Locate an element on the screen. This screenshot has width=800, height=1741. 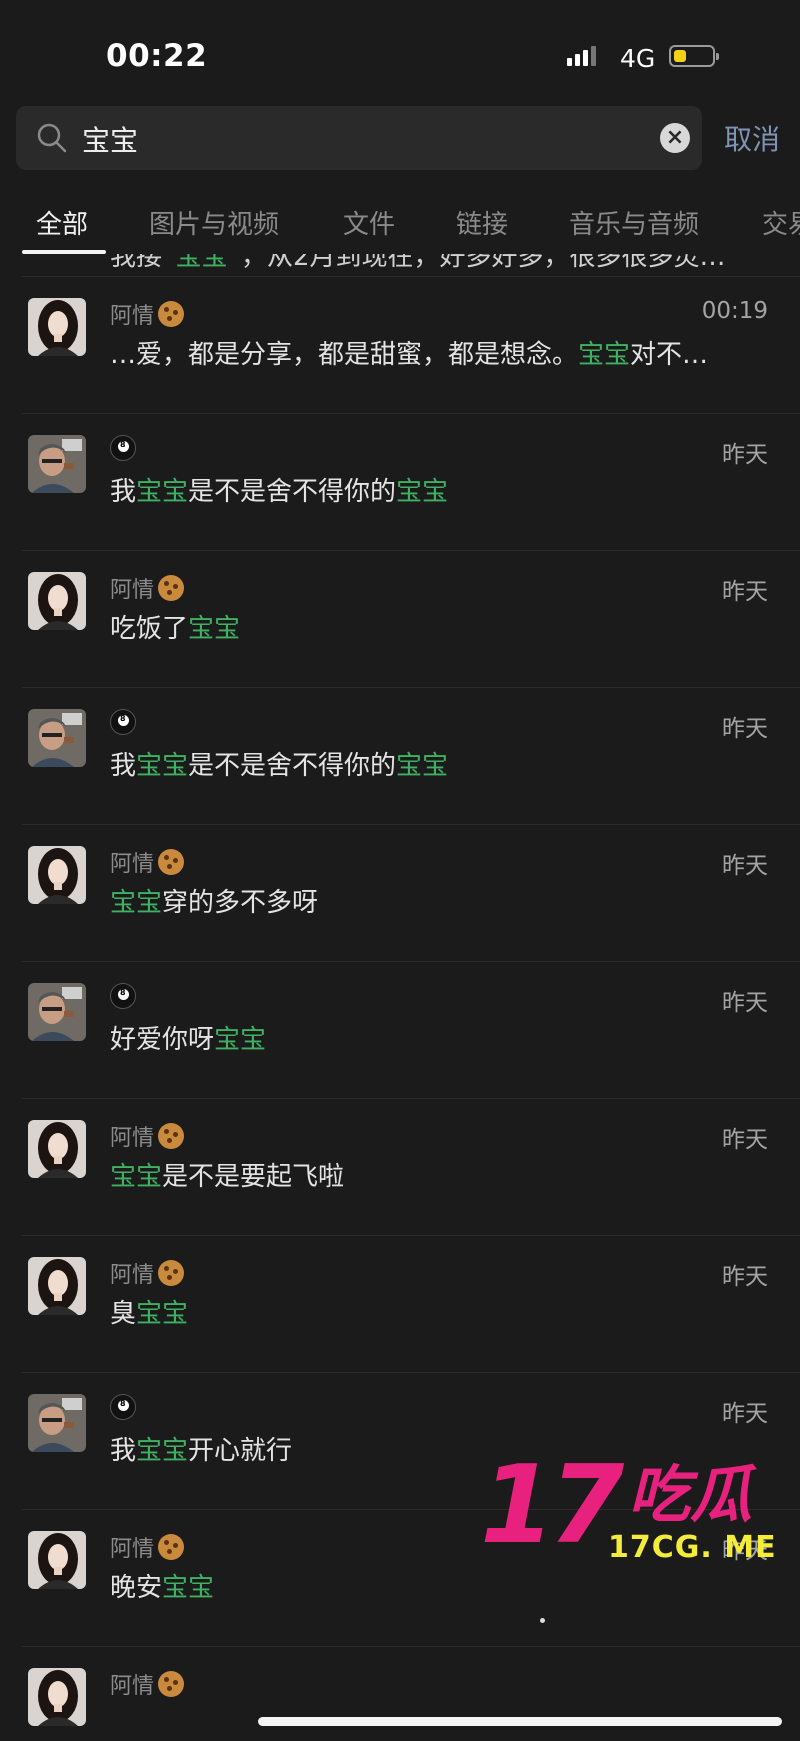
tab-files: 文件 is located at coordinates (369, 222).